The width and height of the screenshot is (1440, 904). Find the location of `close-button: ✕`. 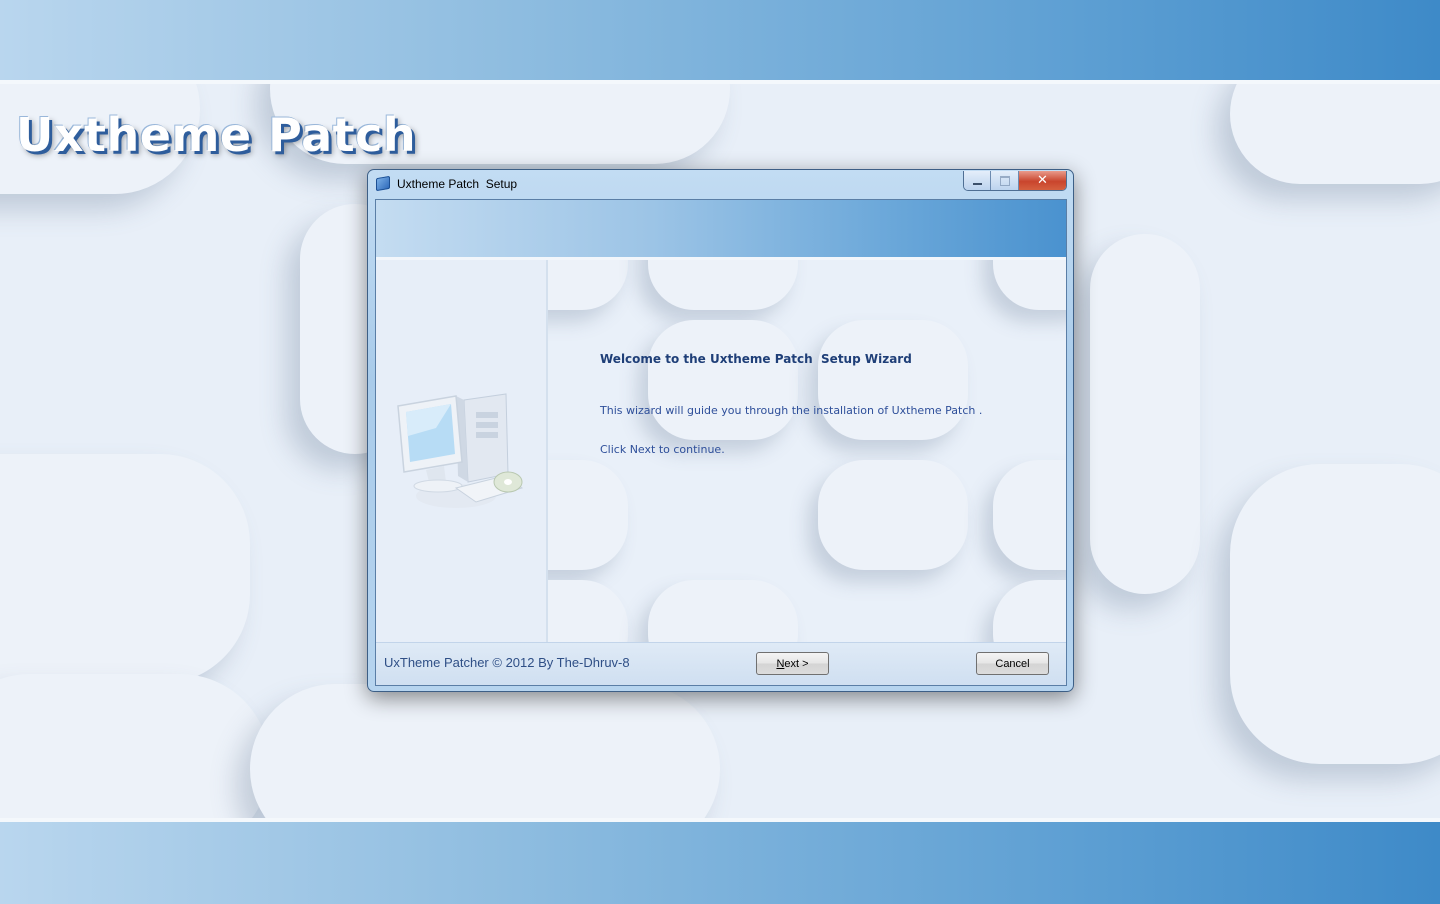

close-button: ✕ is located at coordinates (1042, 180).